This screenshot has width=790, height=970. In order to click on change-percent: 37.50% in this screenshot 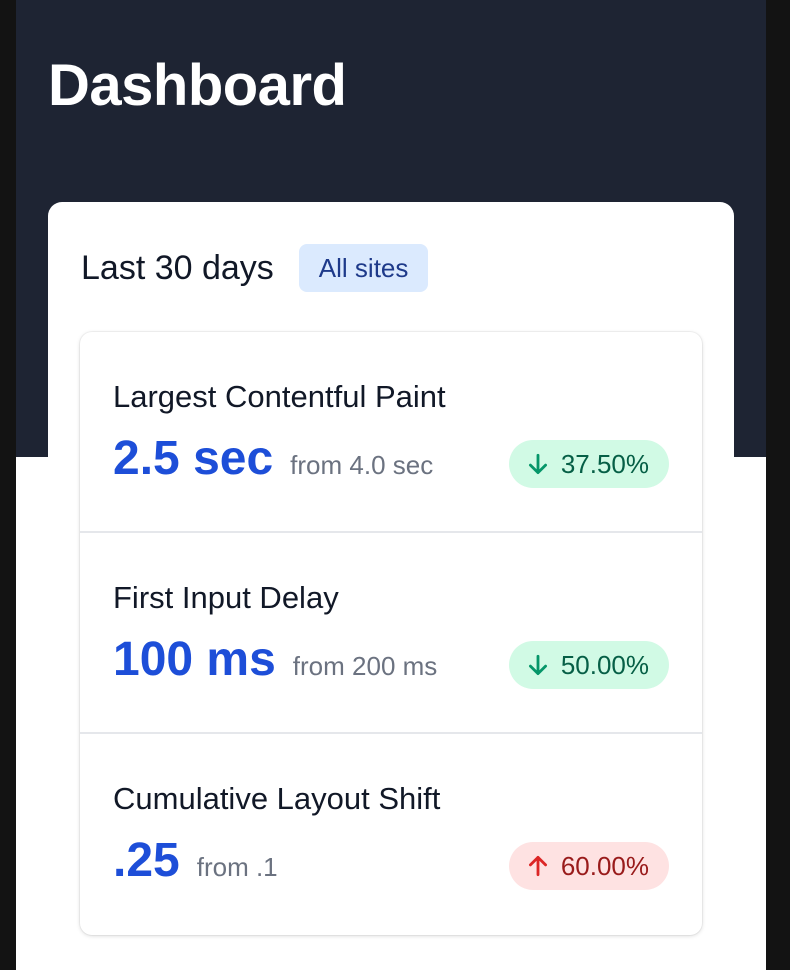, I will do `click(604, 463)`.